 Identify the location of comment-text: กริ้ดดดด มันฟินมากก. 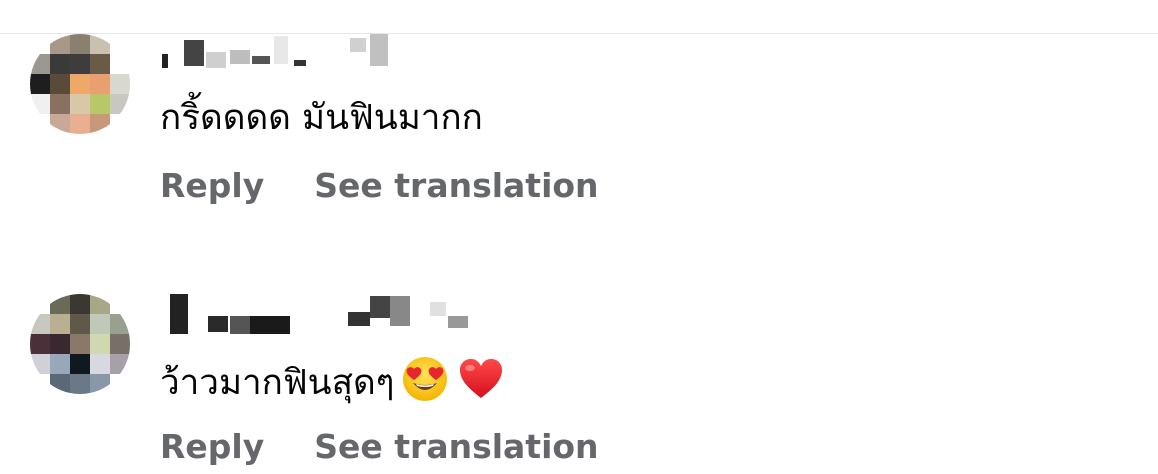
(321, 118).